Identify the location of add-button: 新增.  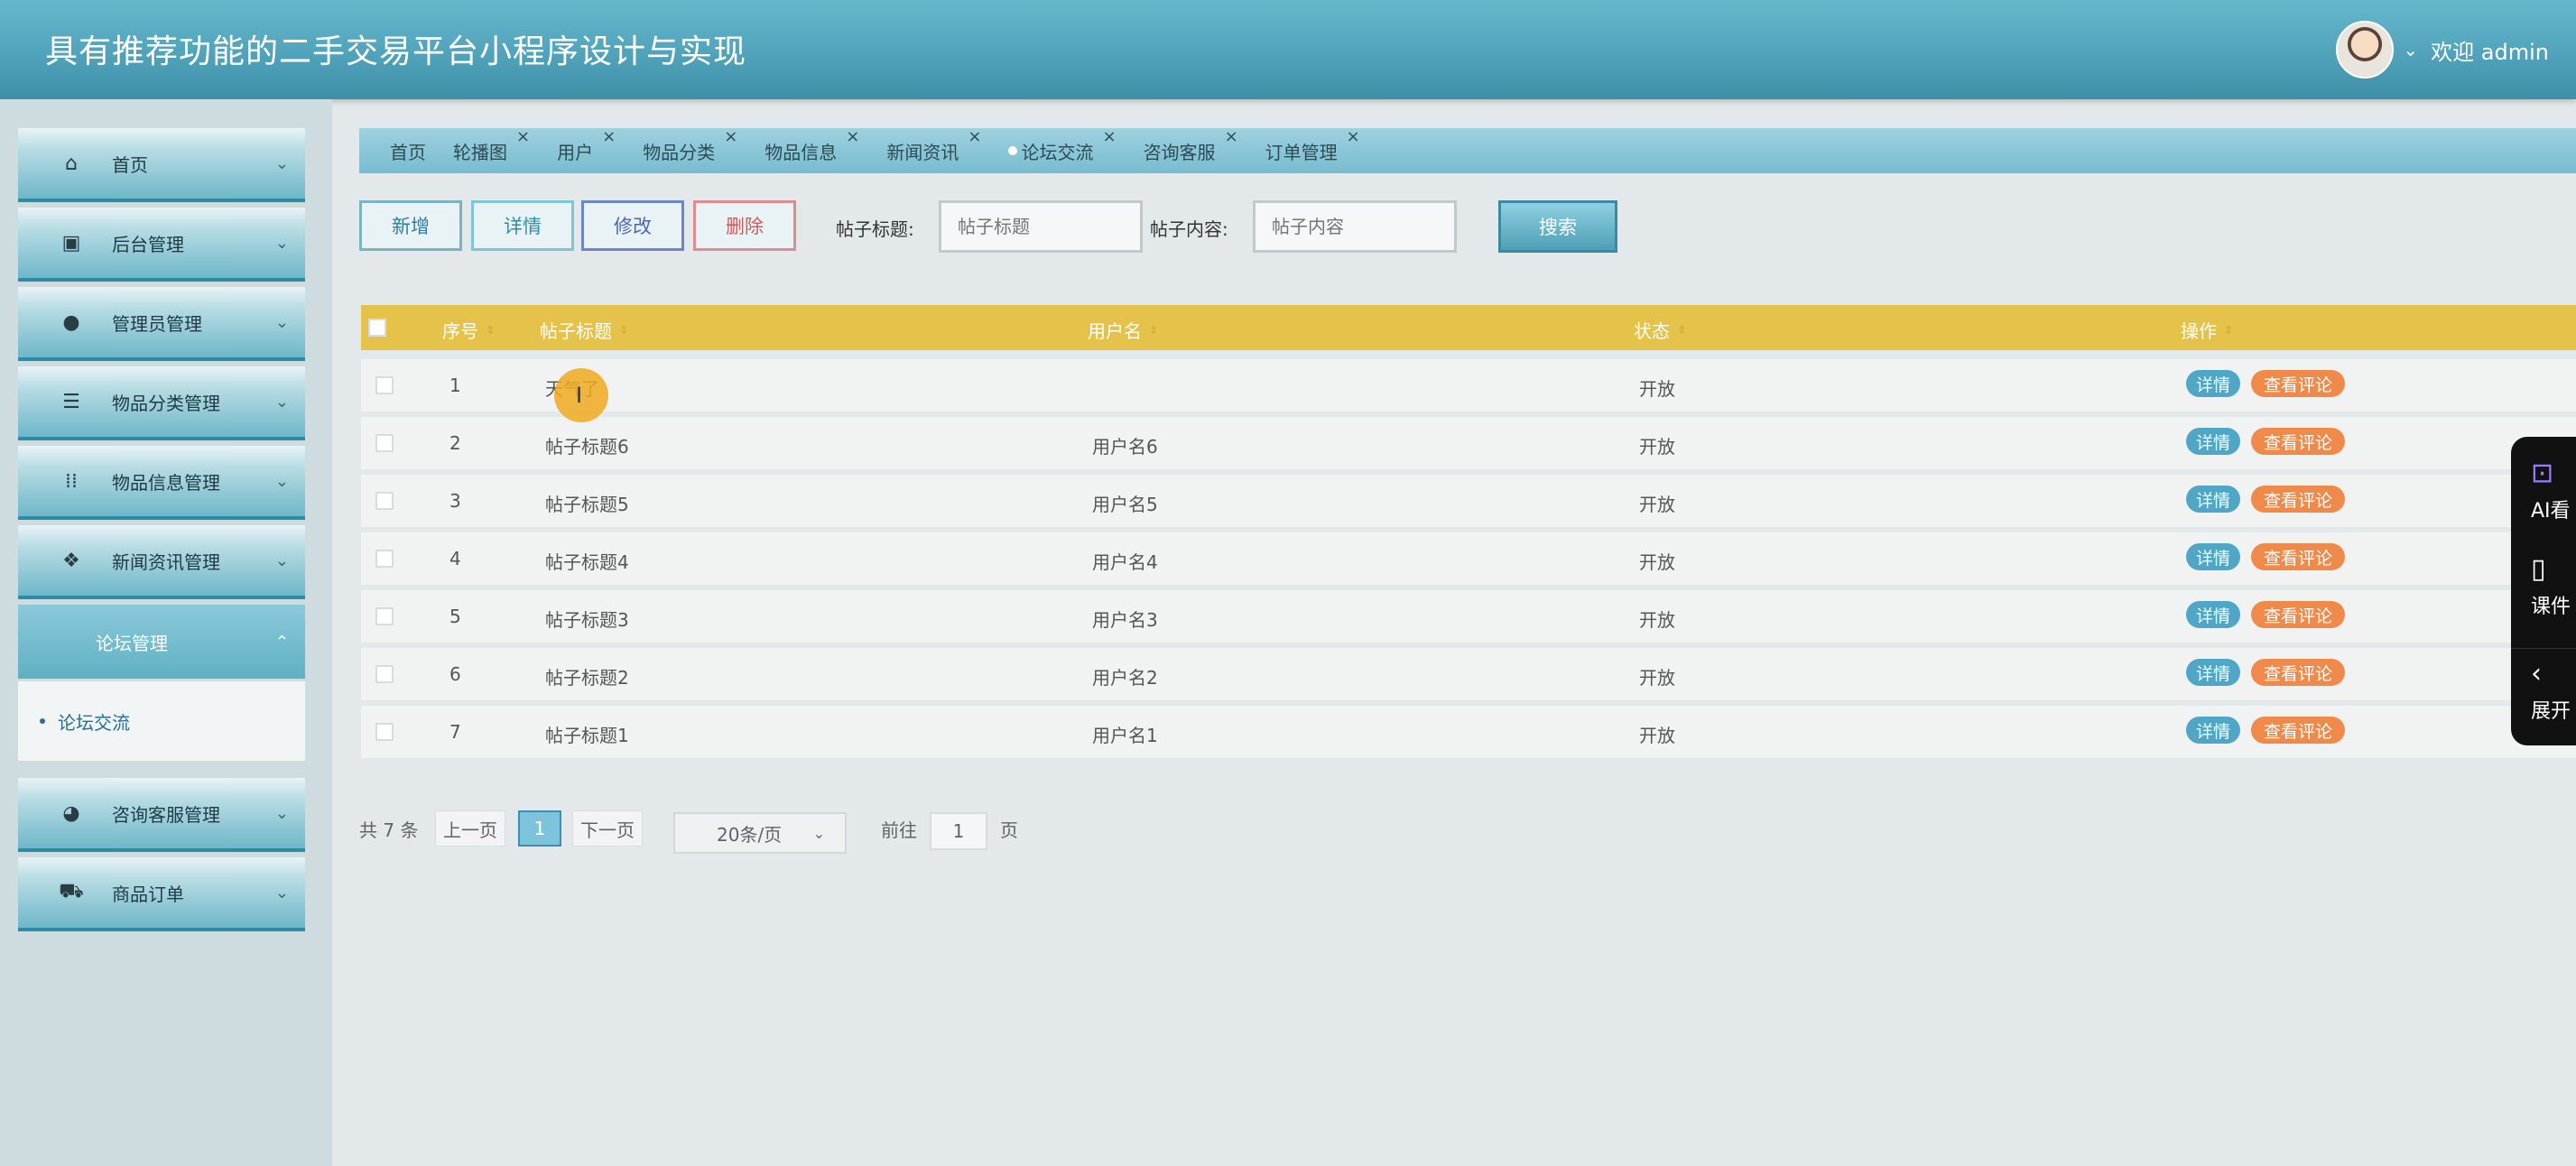
(411, 225).